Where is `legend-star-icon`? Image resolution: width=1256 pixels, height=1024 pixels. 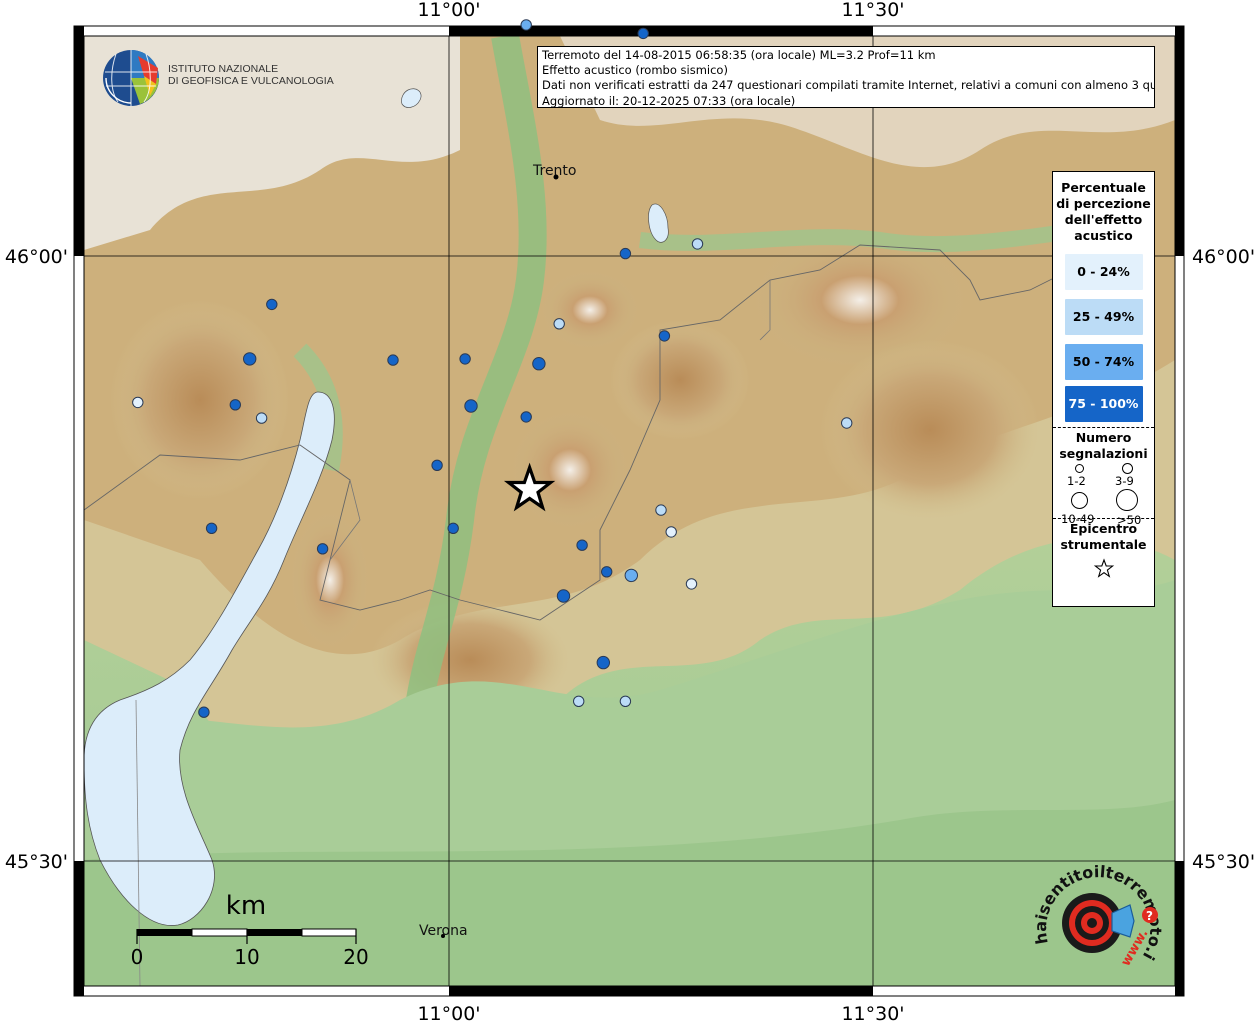
legend-star-icon is located at coordinates (1103, 568).